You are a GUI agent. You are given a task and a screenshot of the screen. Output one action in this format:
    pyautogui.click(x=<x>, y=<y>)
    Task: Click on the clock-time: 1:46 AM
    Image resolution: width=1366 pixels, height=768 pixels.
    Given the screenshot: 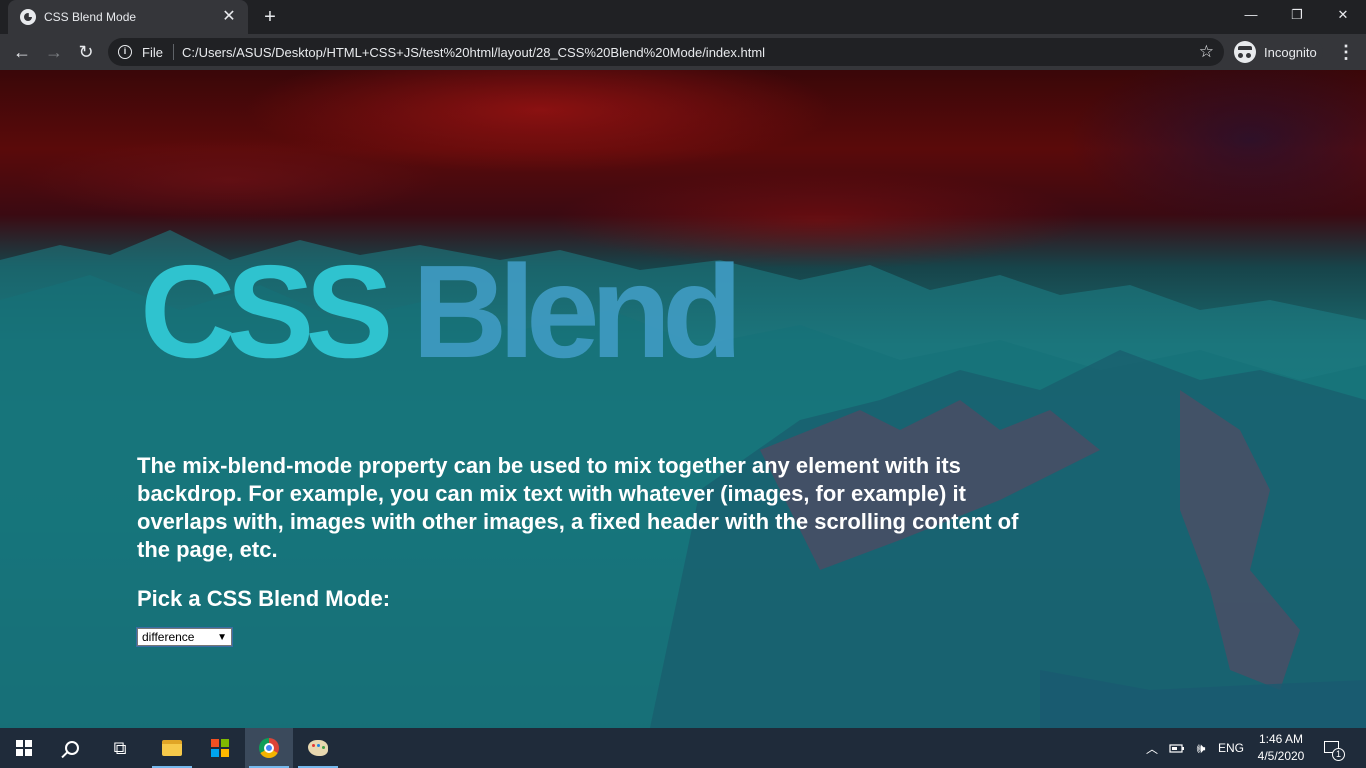 What is the action you would take?
    pyautogui.click(x=1281, y=739)
    